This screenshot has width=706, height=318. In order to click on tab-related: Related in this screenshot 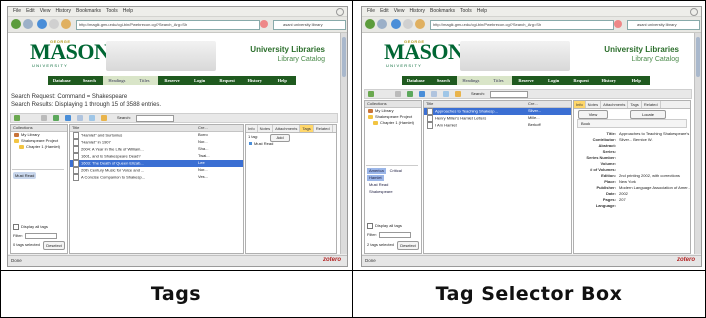, I will do `click(323, 128)`.